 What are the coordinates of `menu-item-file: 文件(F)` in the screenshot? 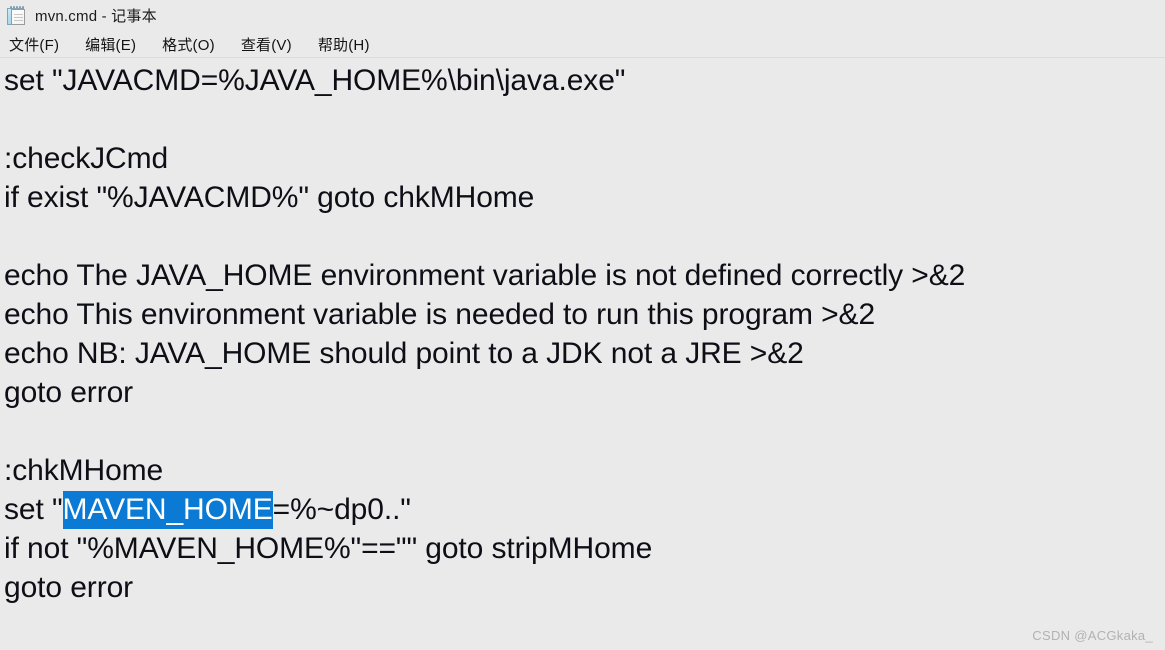 It's located at (34, 44).